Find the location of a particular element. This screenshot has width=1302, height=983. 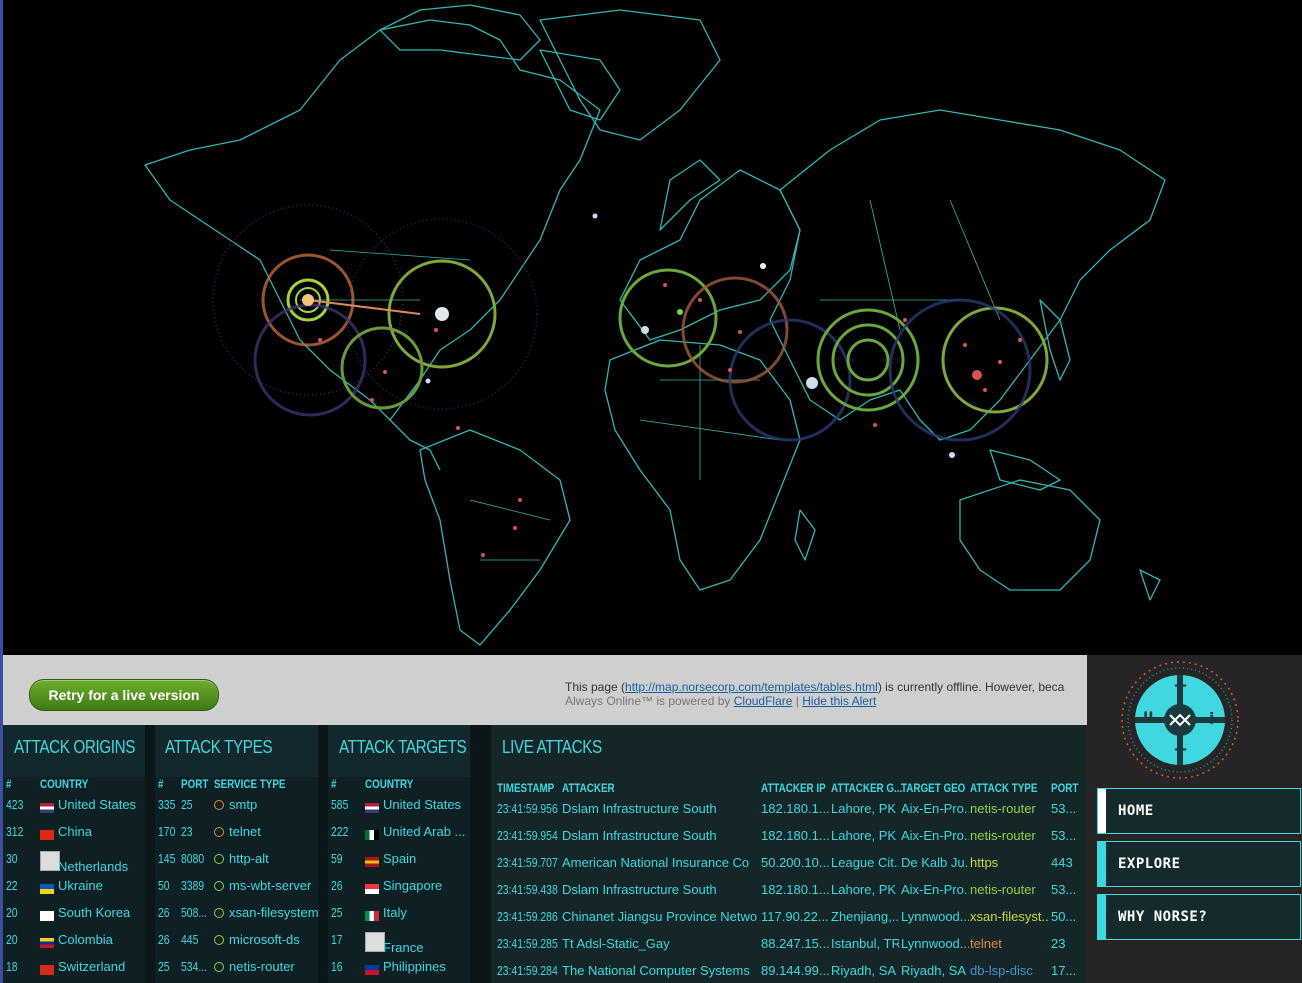

origin-count: 18 is located at coordinates (12, 966).